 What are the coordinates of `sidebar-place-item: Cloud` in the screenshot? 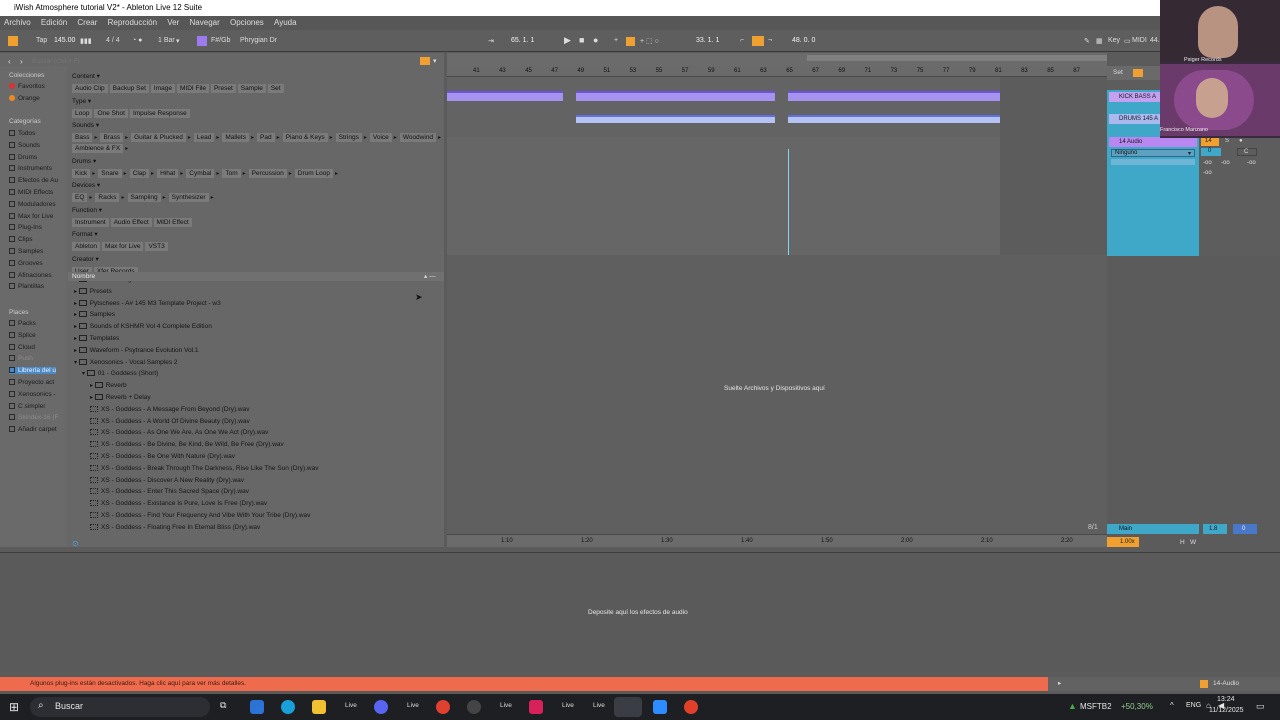 It's located at (22, 347).